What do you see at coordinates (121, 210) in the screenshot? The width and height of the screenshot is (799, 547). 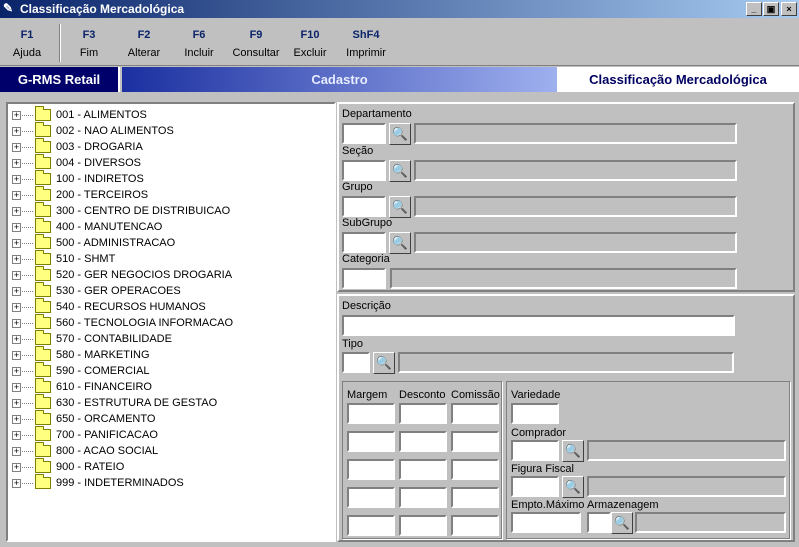 I see `tree-item: +300 - CENTRO DE DISTRIBUICAO` at bounding box center [121, 210].